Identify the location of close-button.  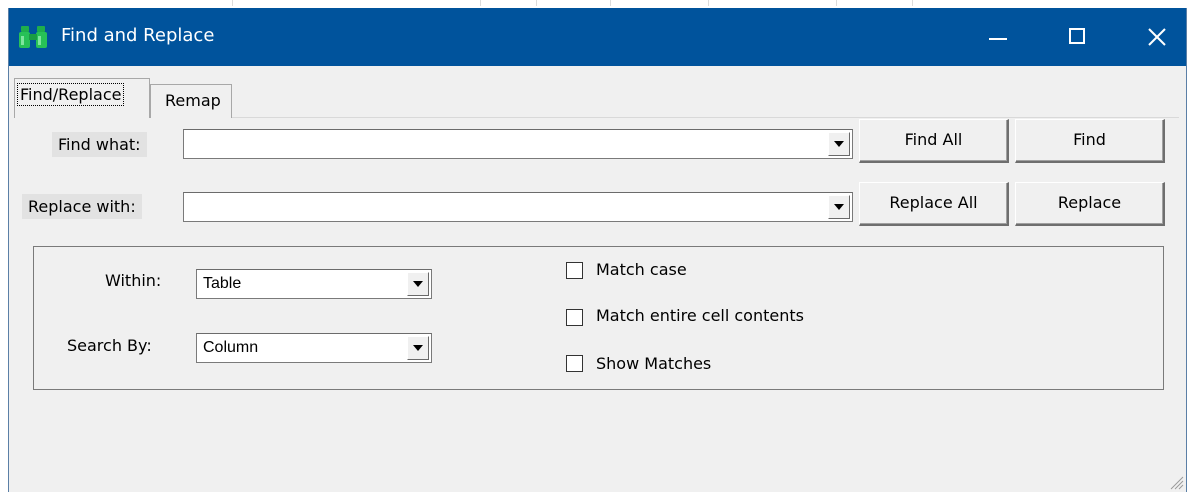
(1157, 37).